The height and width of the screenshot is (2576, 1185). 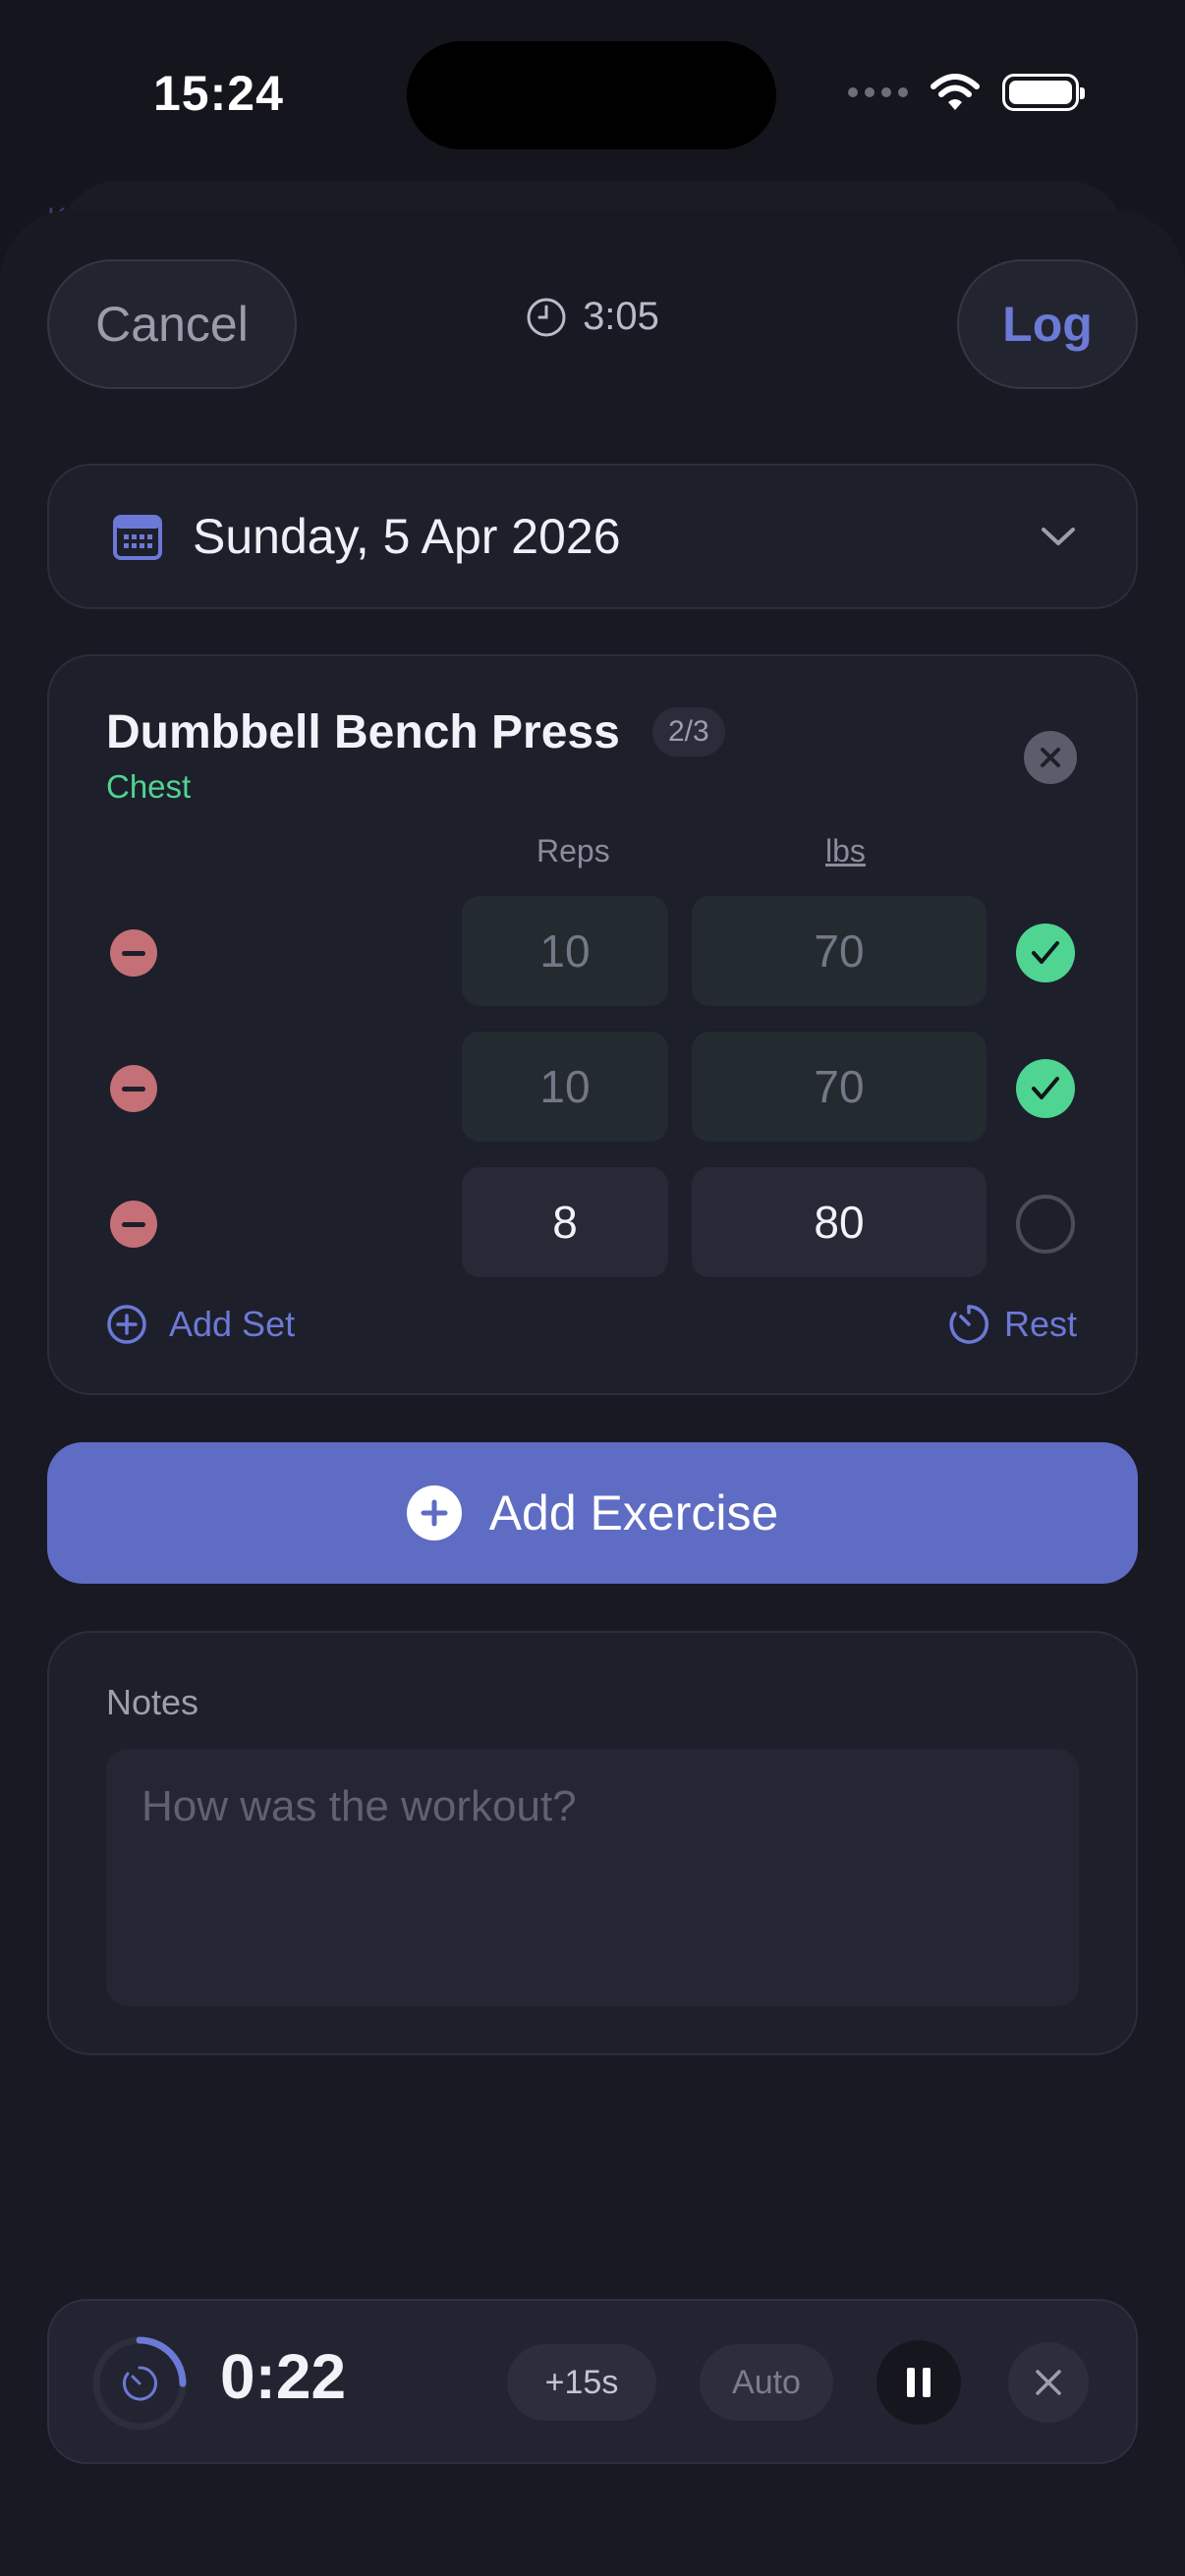 I want to click on cellular-icon, so click(x=878, y=92).